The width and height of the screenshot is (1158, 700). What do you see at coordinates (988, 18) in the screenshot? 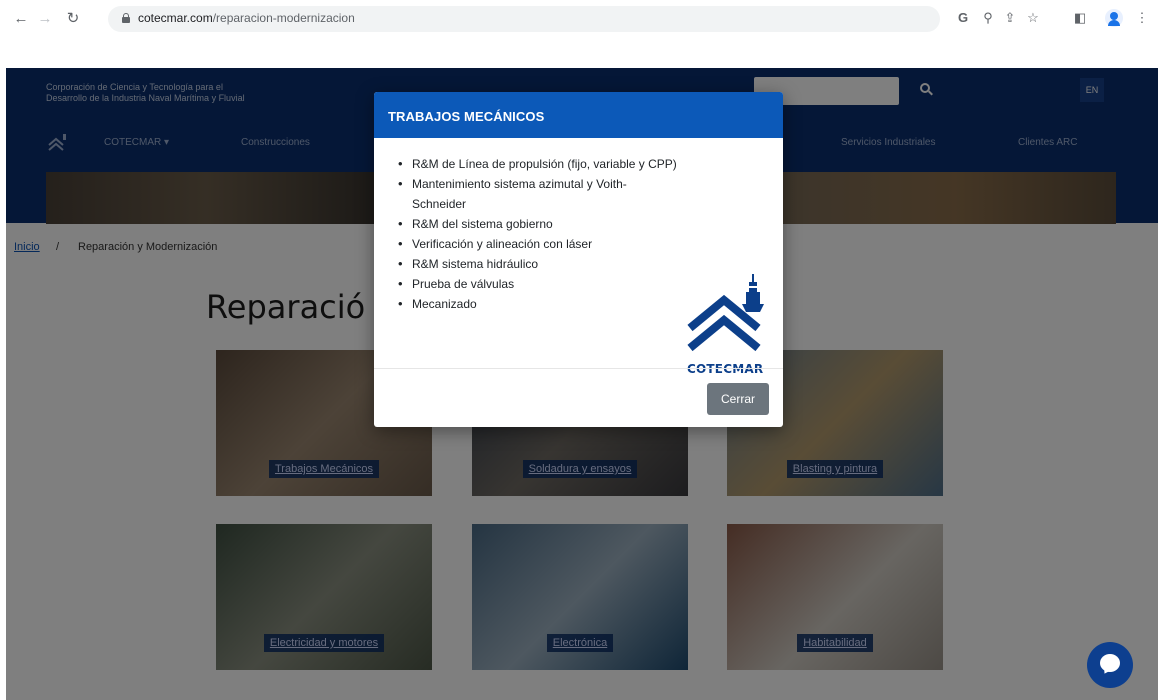
I see `zoom-icon: ⚲` at bounding box center [988, 18].